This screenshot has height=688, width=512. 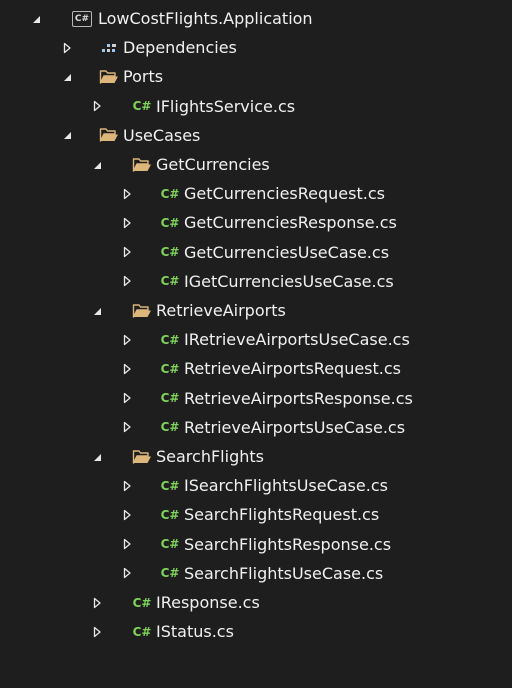 I want to click on tree-item-label: Dependencies, so click(x=180, y=48).